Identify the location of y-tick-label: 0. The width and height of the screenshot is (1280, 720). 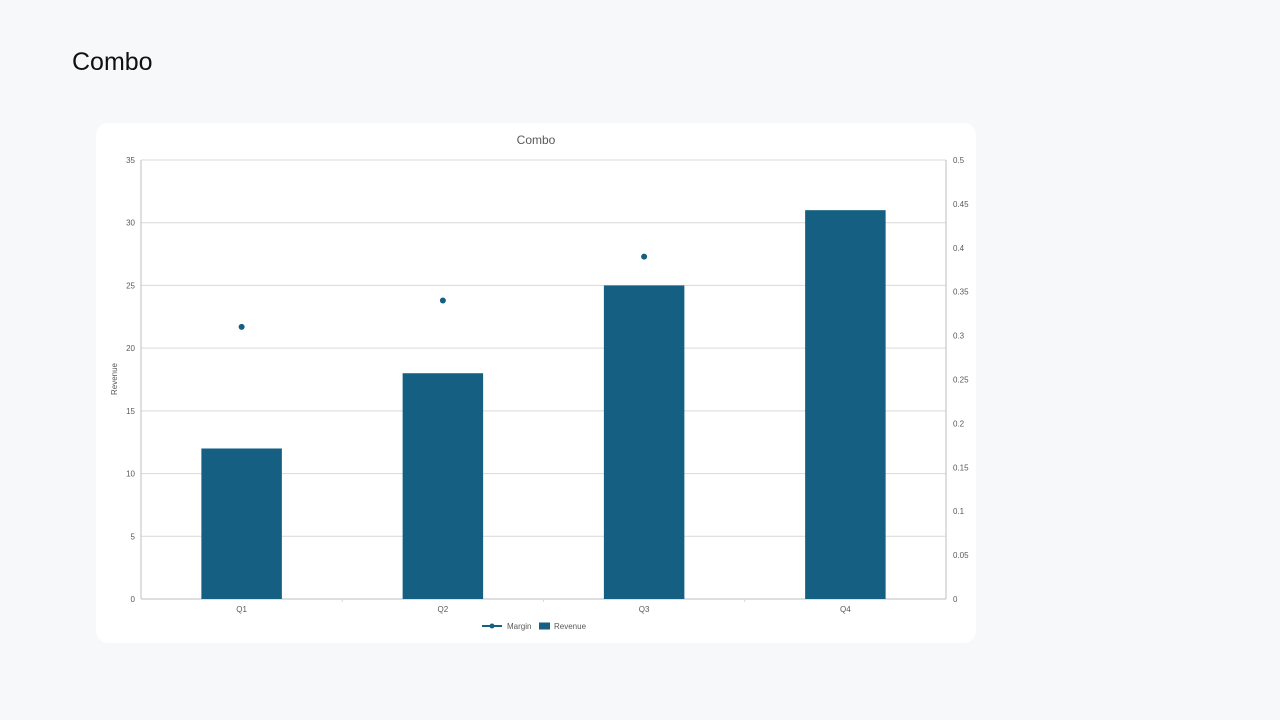
(133, 599).